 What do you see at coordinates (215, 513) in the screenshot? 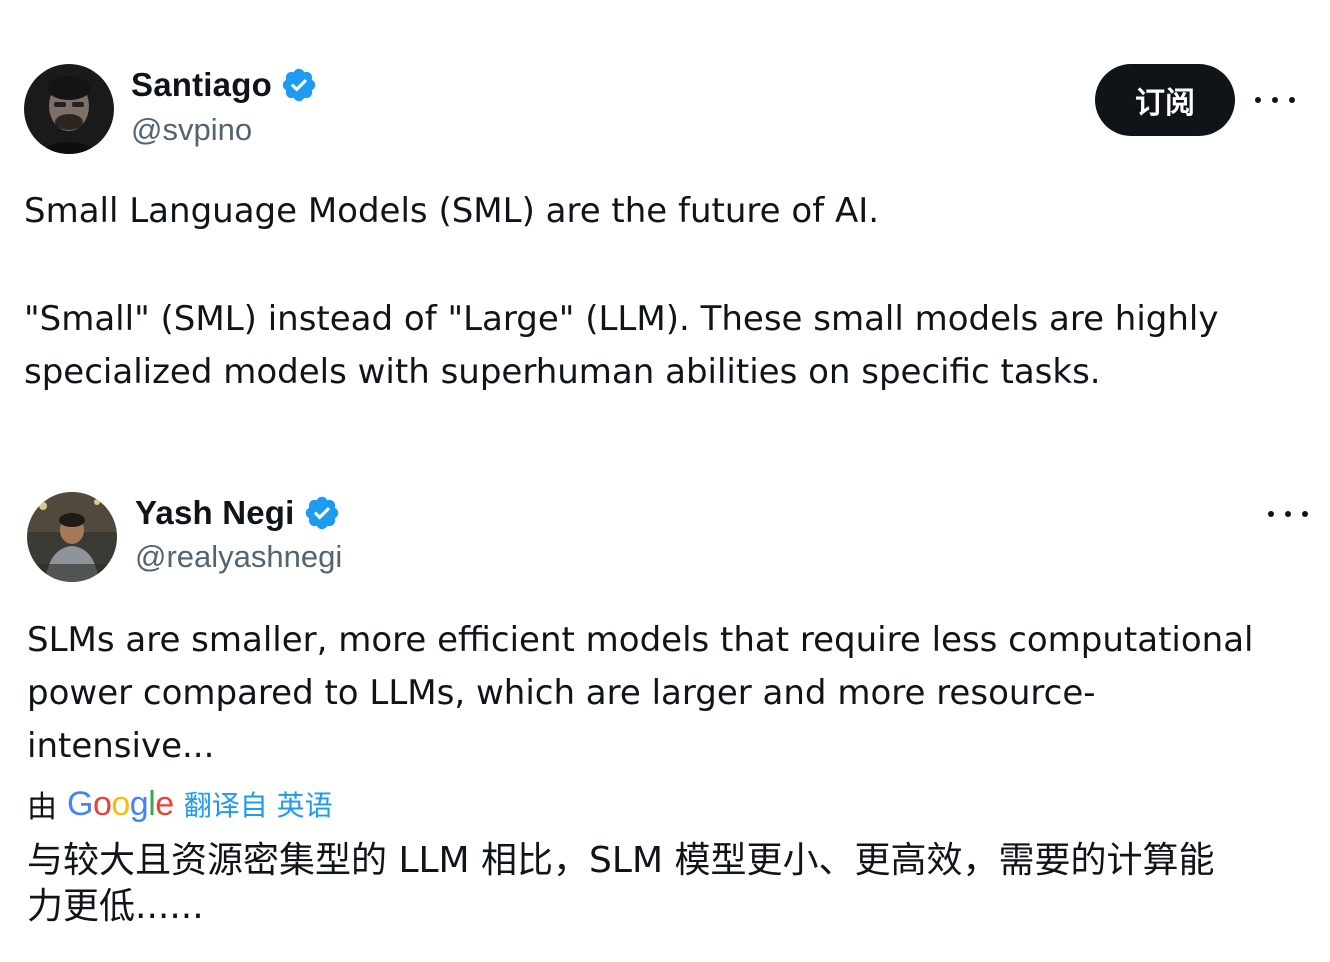
I see `author-name: Yash Negi` at bounding box center [215, 513].